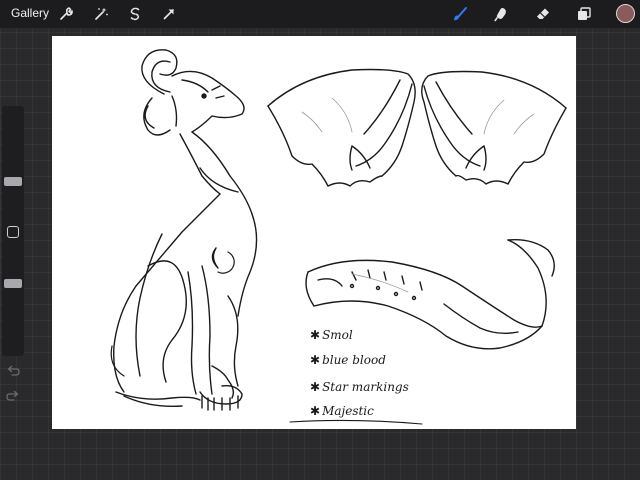 Image resolution: width=640 pixels, height=480 pixels. Describe the element at coordinates (30, 13) in the screenshot. I see `gallery-button: Gallery` at that location.